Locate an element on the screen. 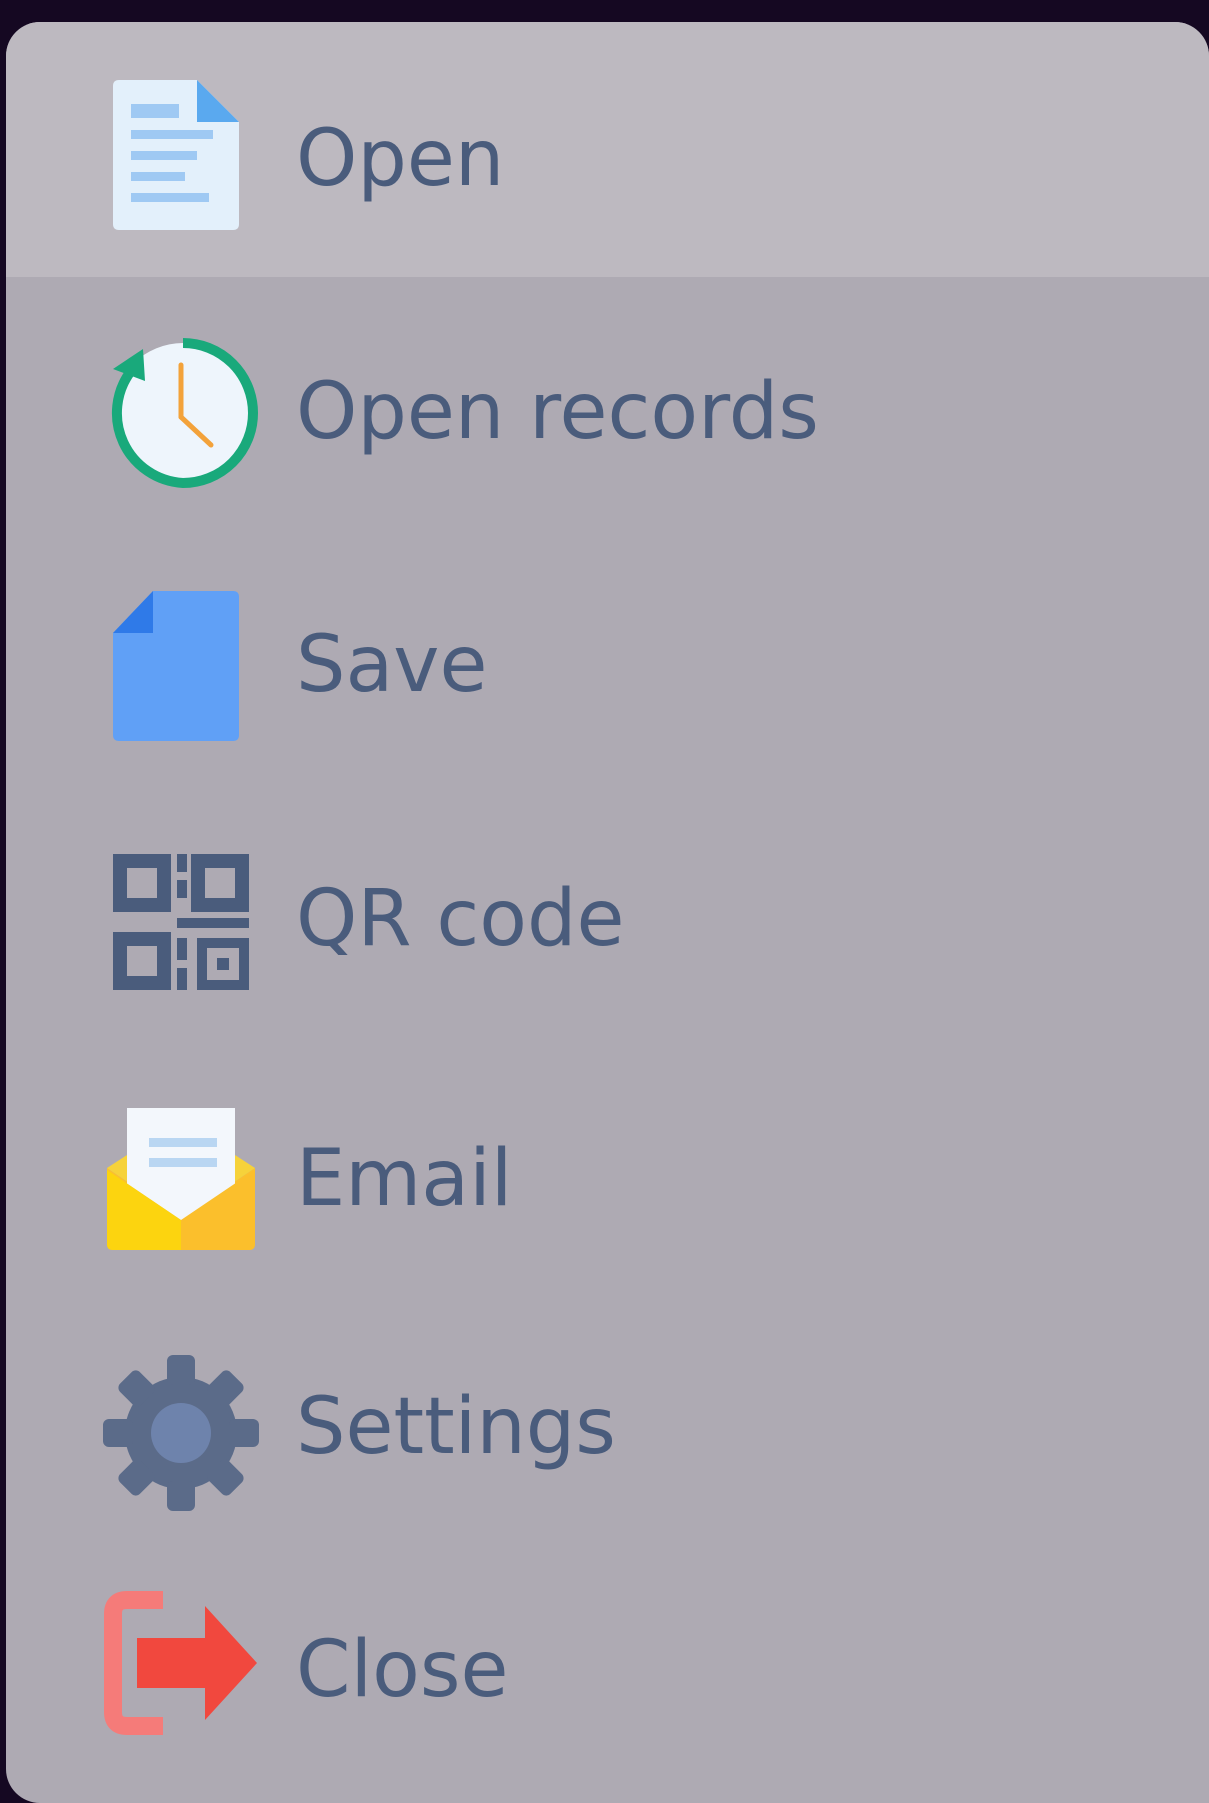  exit-icon is located at coordinates (181, 1668).